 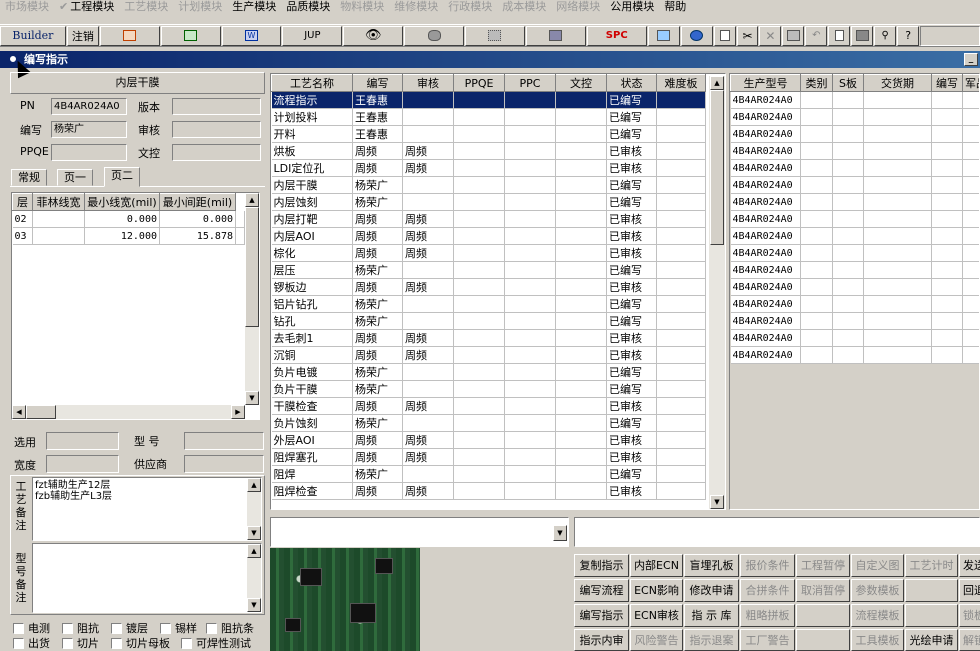 What do you see at coordinates (251, 35) in the screenshot?
I see `word-icon: W` at bounding box center [251, 35].